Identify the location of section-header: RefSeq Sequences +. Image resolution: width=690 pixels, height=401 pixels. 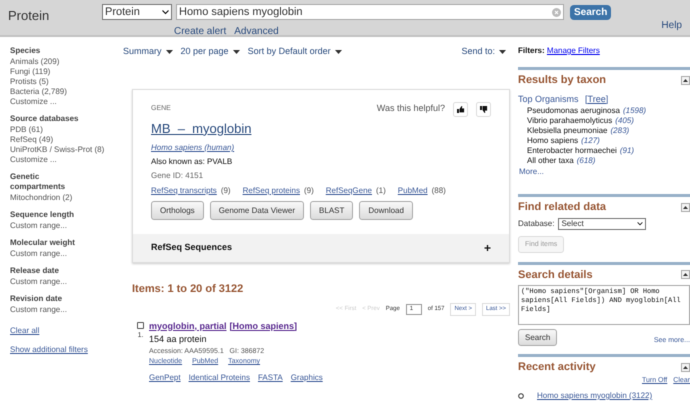
(321, 248).